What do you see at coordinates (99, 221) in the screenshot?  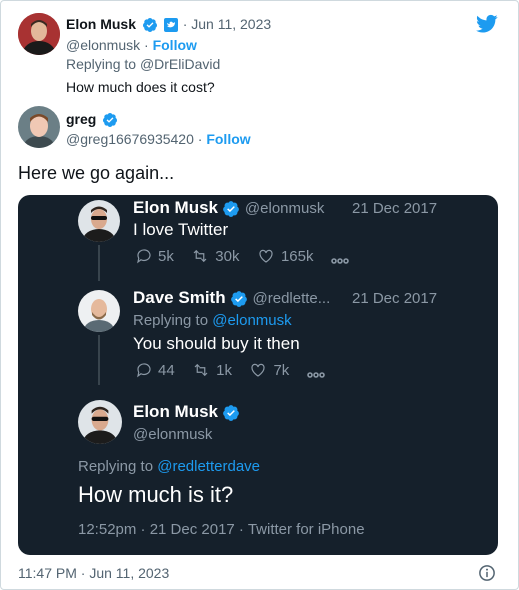 I see `avatar-elon-embedded` at bounding box center [99, 221].